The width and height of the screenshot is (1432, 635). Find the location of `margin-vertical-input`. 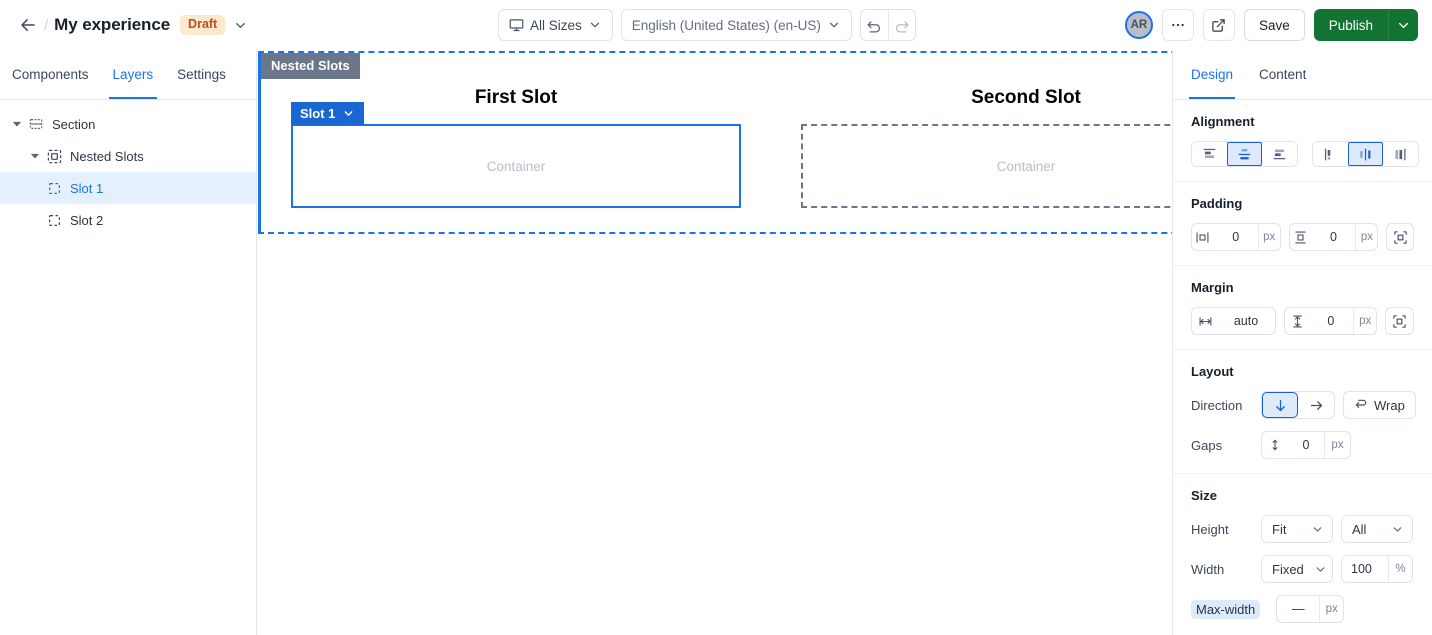

margin-vertical-input is located at coordinates (1330, 321).